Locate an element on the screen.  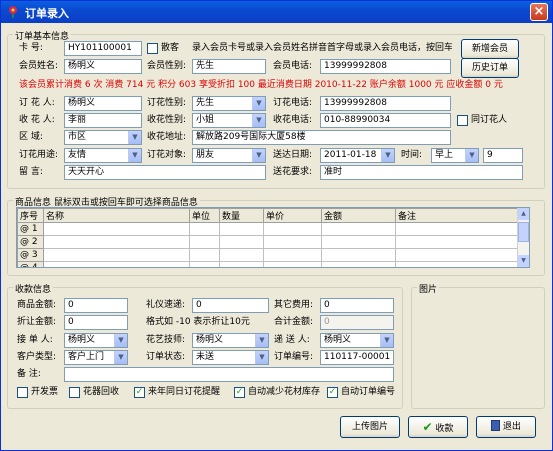
order-taker-select: 杨明义 ▼ is located at coordinates (96, 340).